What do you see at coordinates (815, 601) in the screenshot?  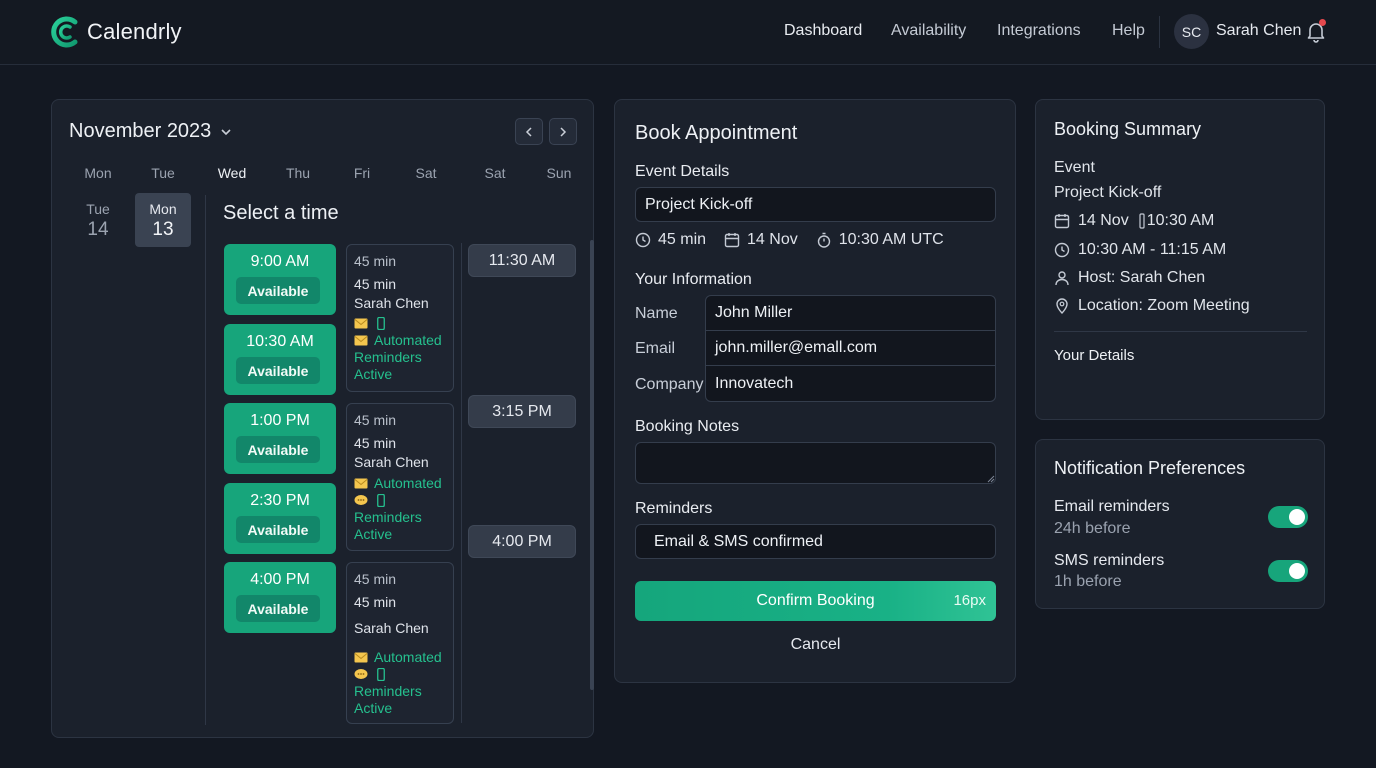 I see `confirm-booking-button: Confirm Booking 16px` at bounding box center [815, 601].